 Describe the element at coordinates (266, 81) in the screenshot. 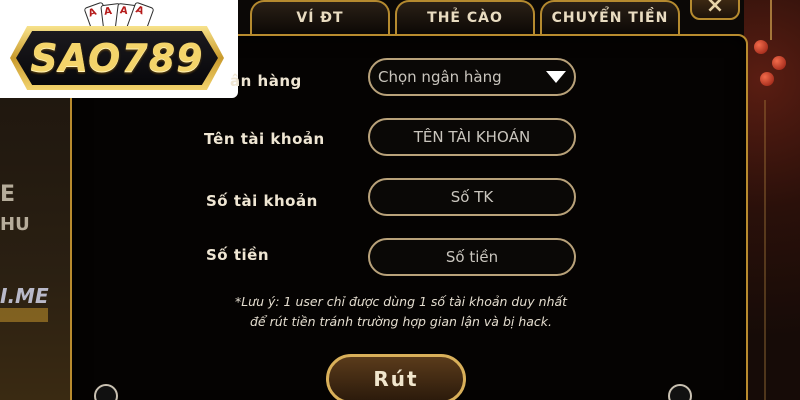

I see `bank-label: ân hàng` at that location.